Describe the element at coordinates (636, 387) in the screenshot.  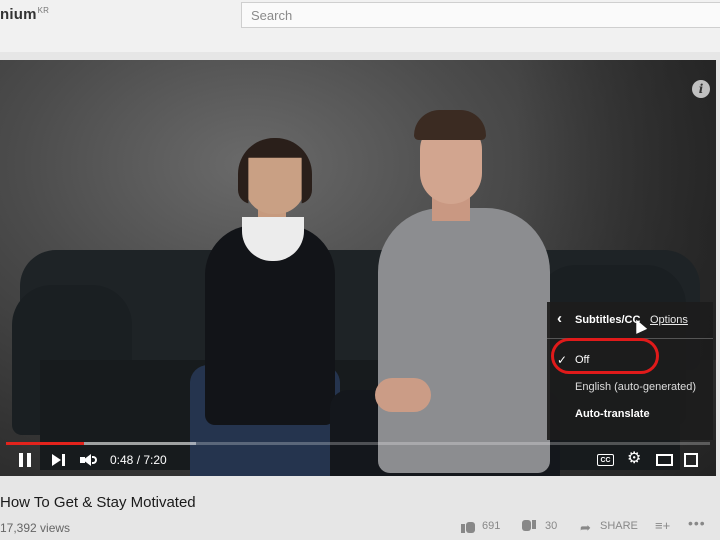
I see `subtitle-option-label: English (auto-generated)` at that location.